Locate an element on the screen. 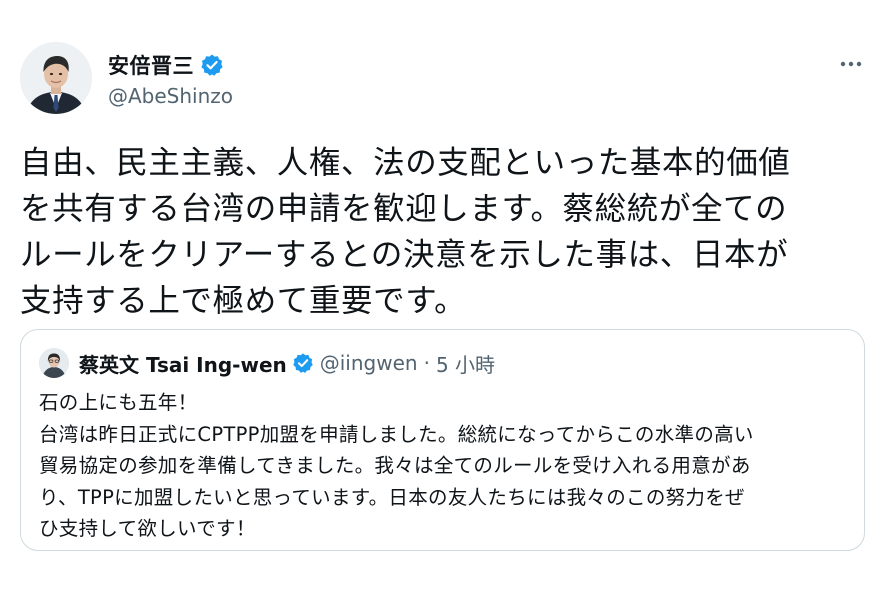 This screenshot has height=600, width=877. quoted-author-display-name: 蔡英文 Tsai Ing-wen is located at coordinates (183, 364).